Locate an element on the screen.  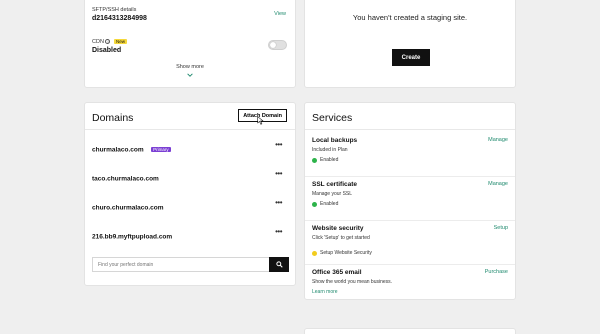
domain-search-button is located at coordinates (279, 264).